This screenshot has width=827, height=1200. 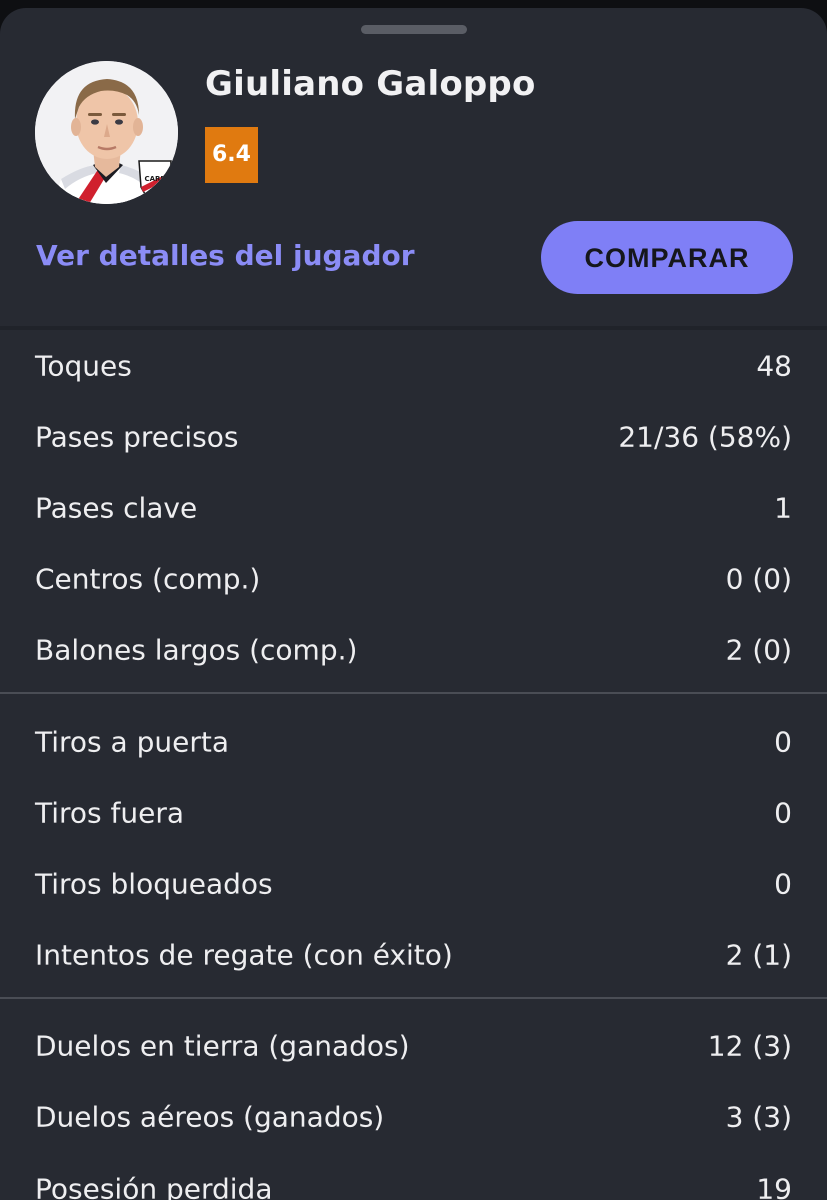 What do you see at coordinates (705, 437) in the screenshot?
I see `stat-value: 21/36 (58%)` at bounding box center [705, 437].